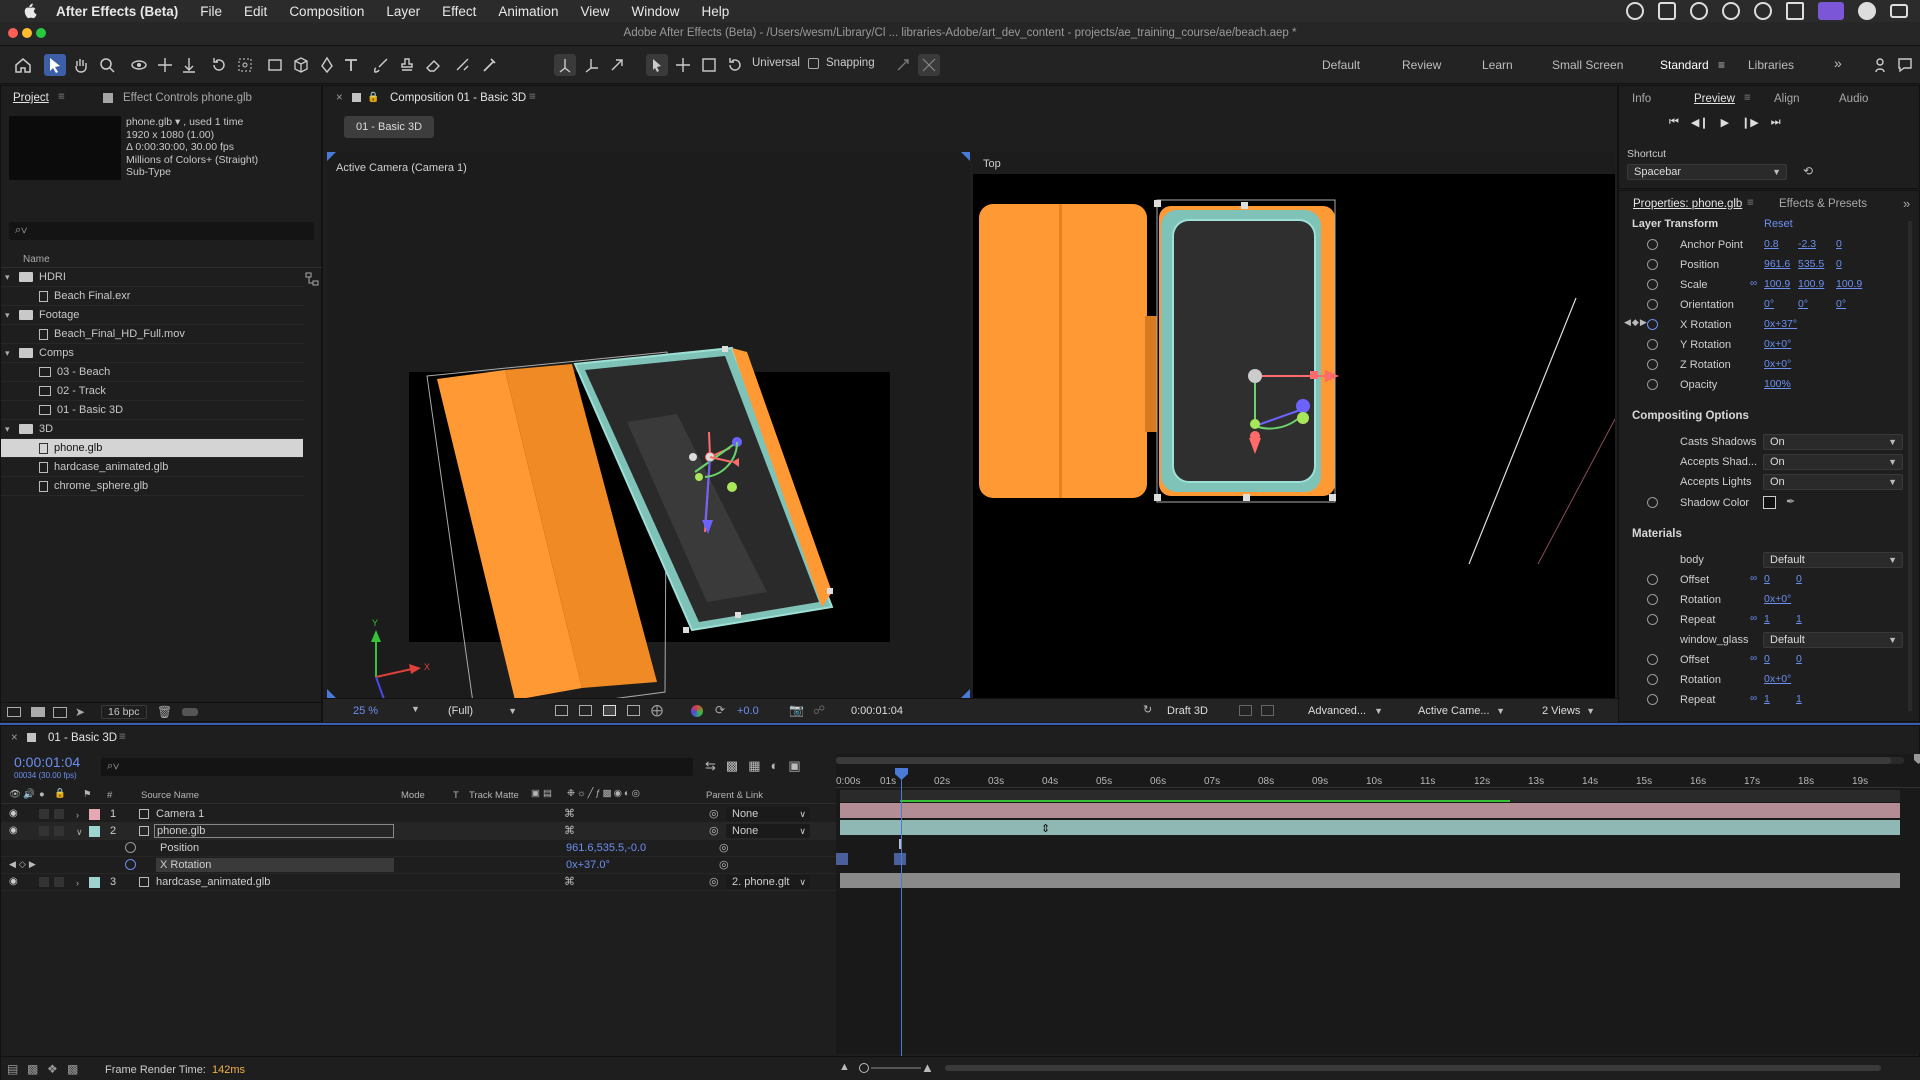 This screenshot has width=1920, height=1080. What do you see at coordinates (768, 882) in the screenshot?
I see `parent-dropdown: 2. phone.glt ∨` at bounding box center [768, 882].